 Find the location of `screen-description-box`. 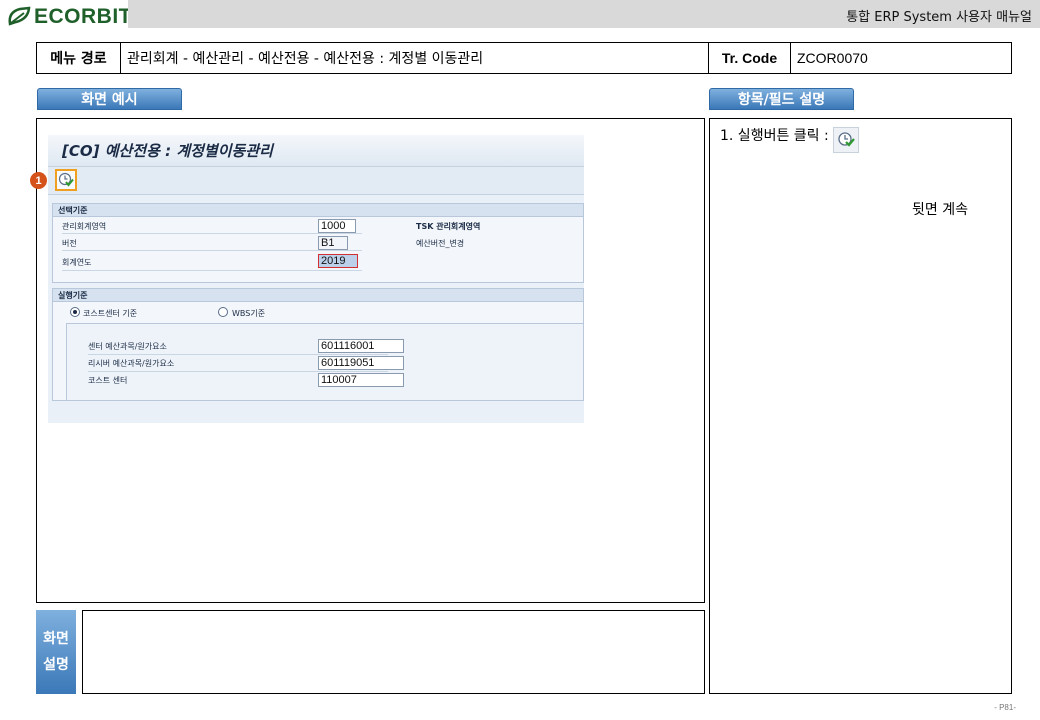

screen-description-box is located at coordinates (393, 652).